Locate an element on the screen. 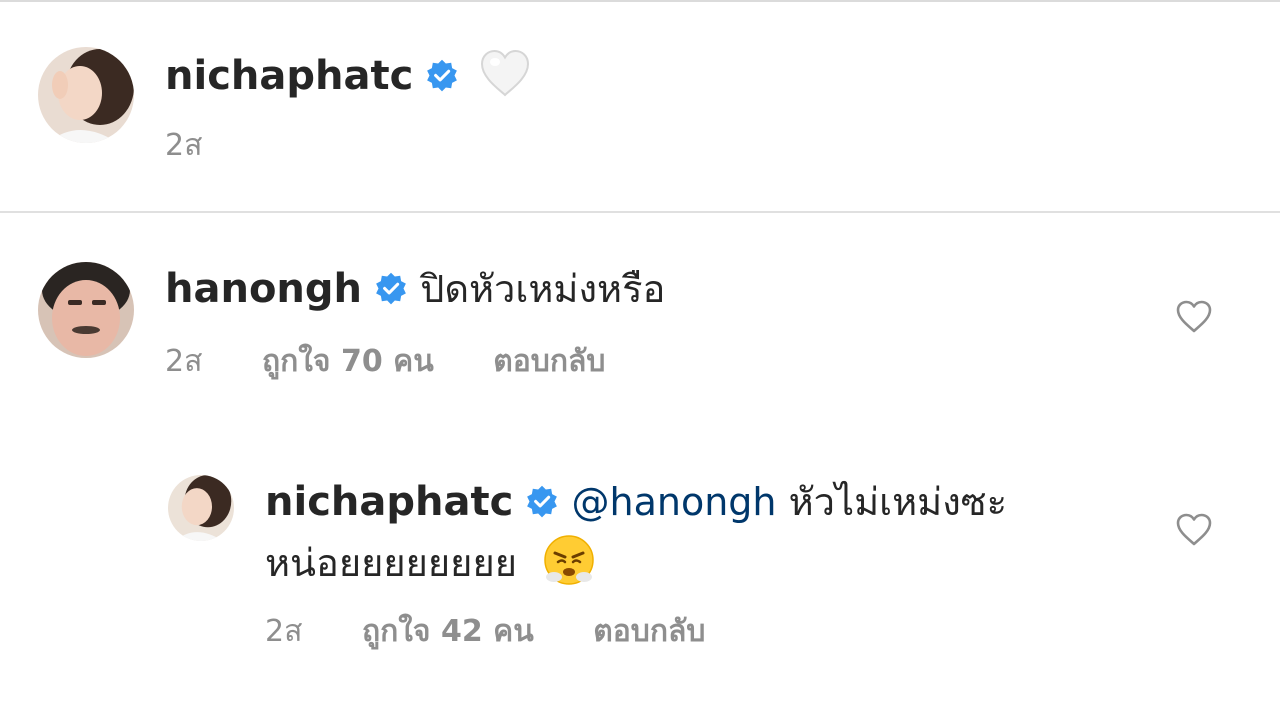  post-caption-line: nichaphatc 🤍 is located at coordinates (348, 78).